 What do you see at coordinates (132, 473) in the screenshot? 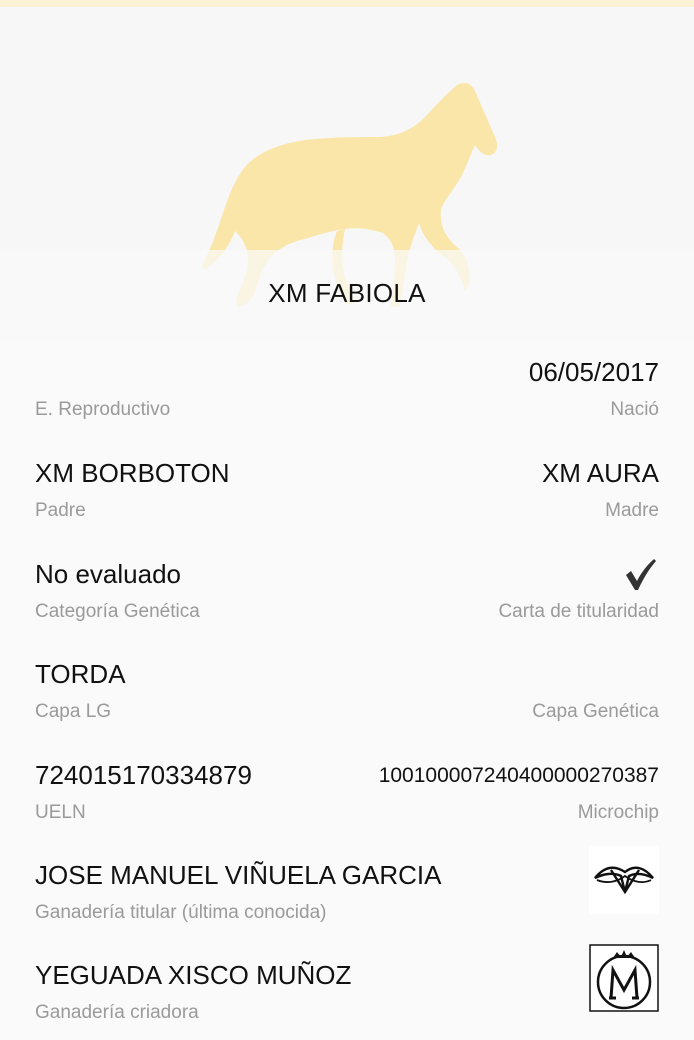
I see `sire-value: XM BORBOTON` at bounding box center [132, 473].